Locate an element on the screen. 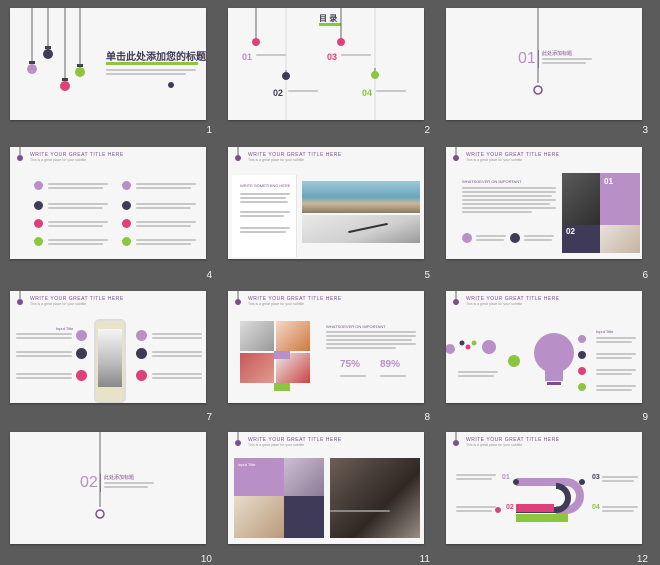 Image resolution: width=660 pixels, height=565 pixels. agenda-number: 02 is located at coordinates (278, 93).